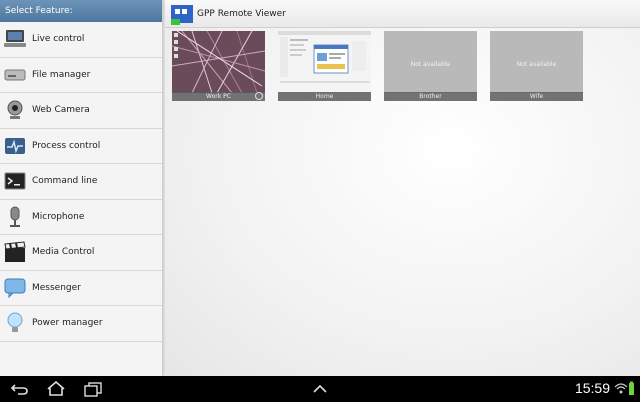  I want to click on feature-item-power-manager: Power manager, so click(81, 324).